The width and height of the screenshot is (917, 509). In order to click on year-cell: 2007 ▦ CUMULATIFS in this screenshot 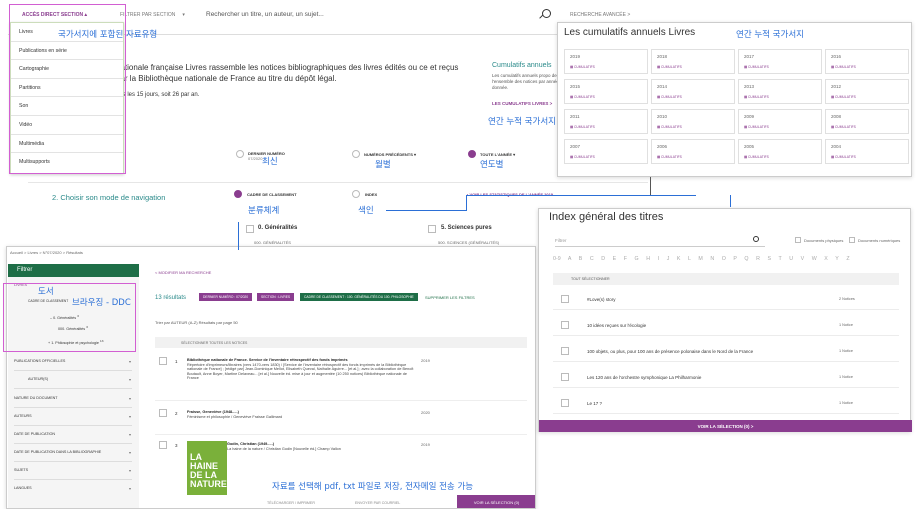, I will do `click(606, 151)`.